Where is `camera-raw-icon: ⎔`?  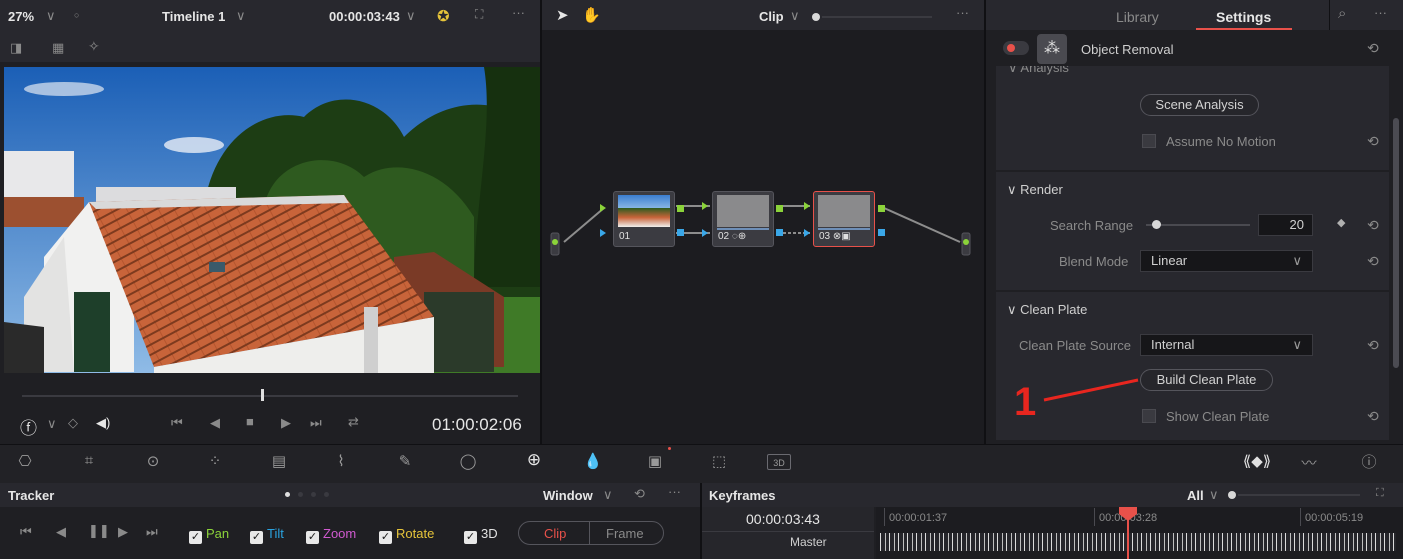
camera-raw-icon: ⎔ is located at coordinates (25, 461).